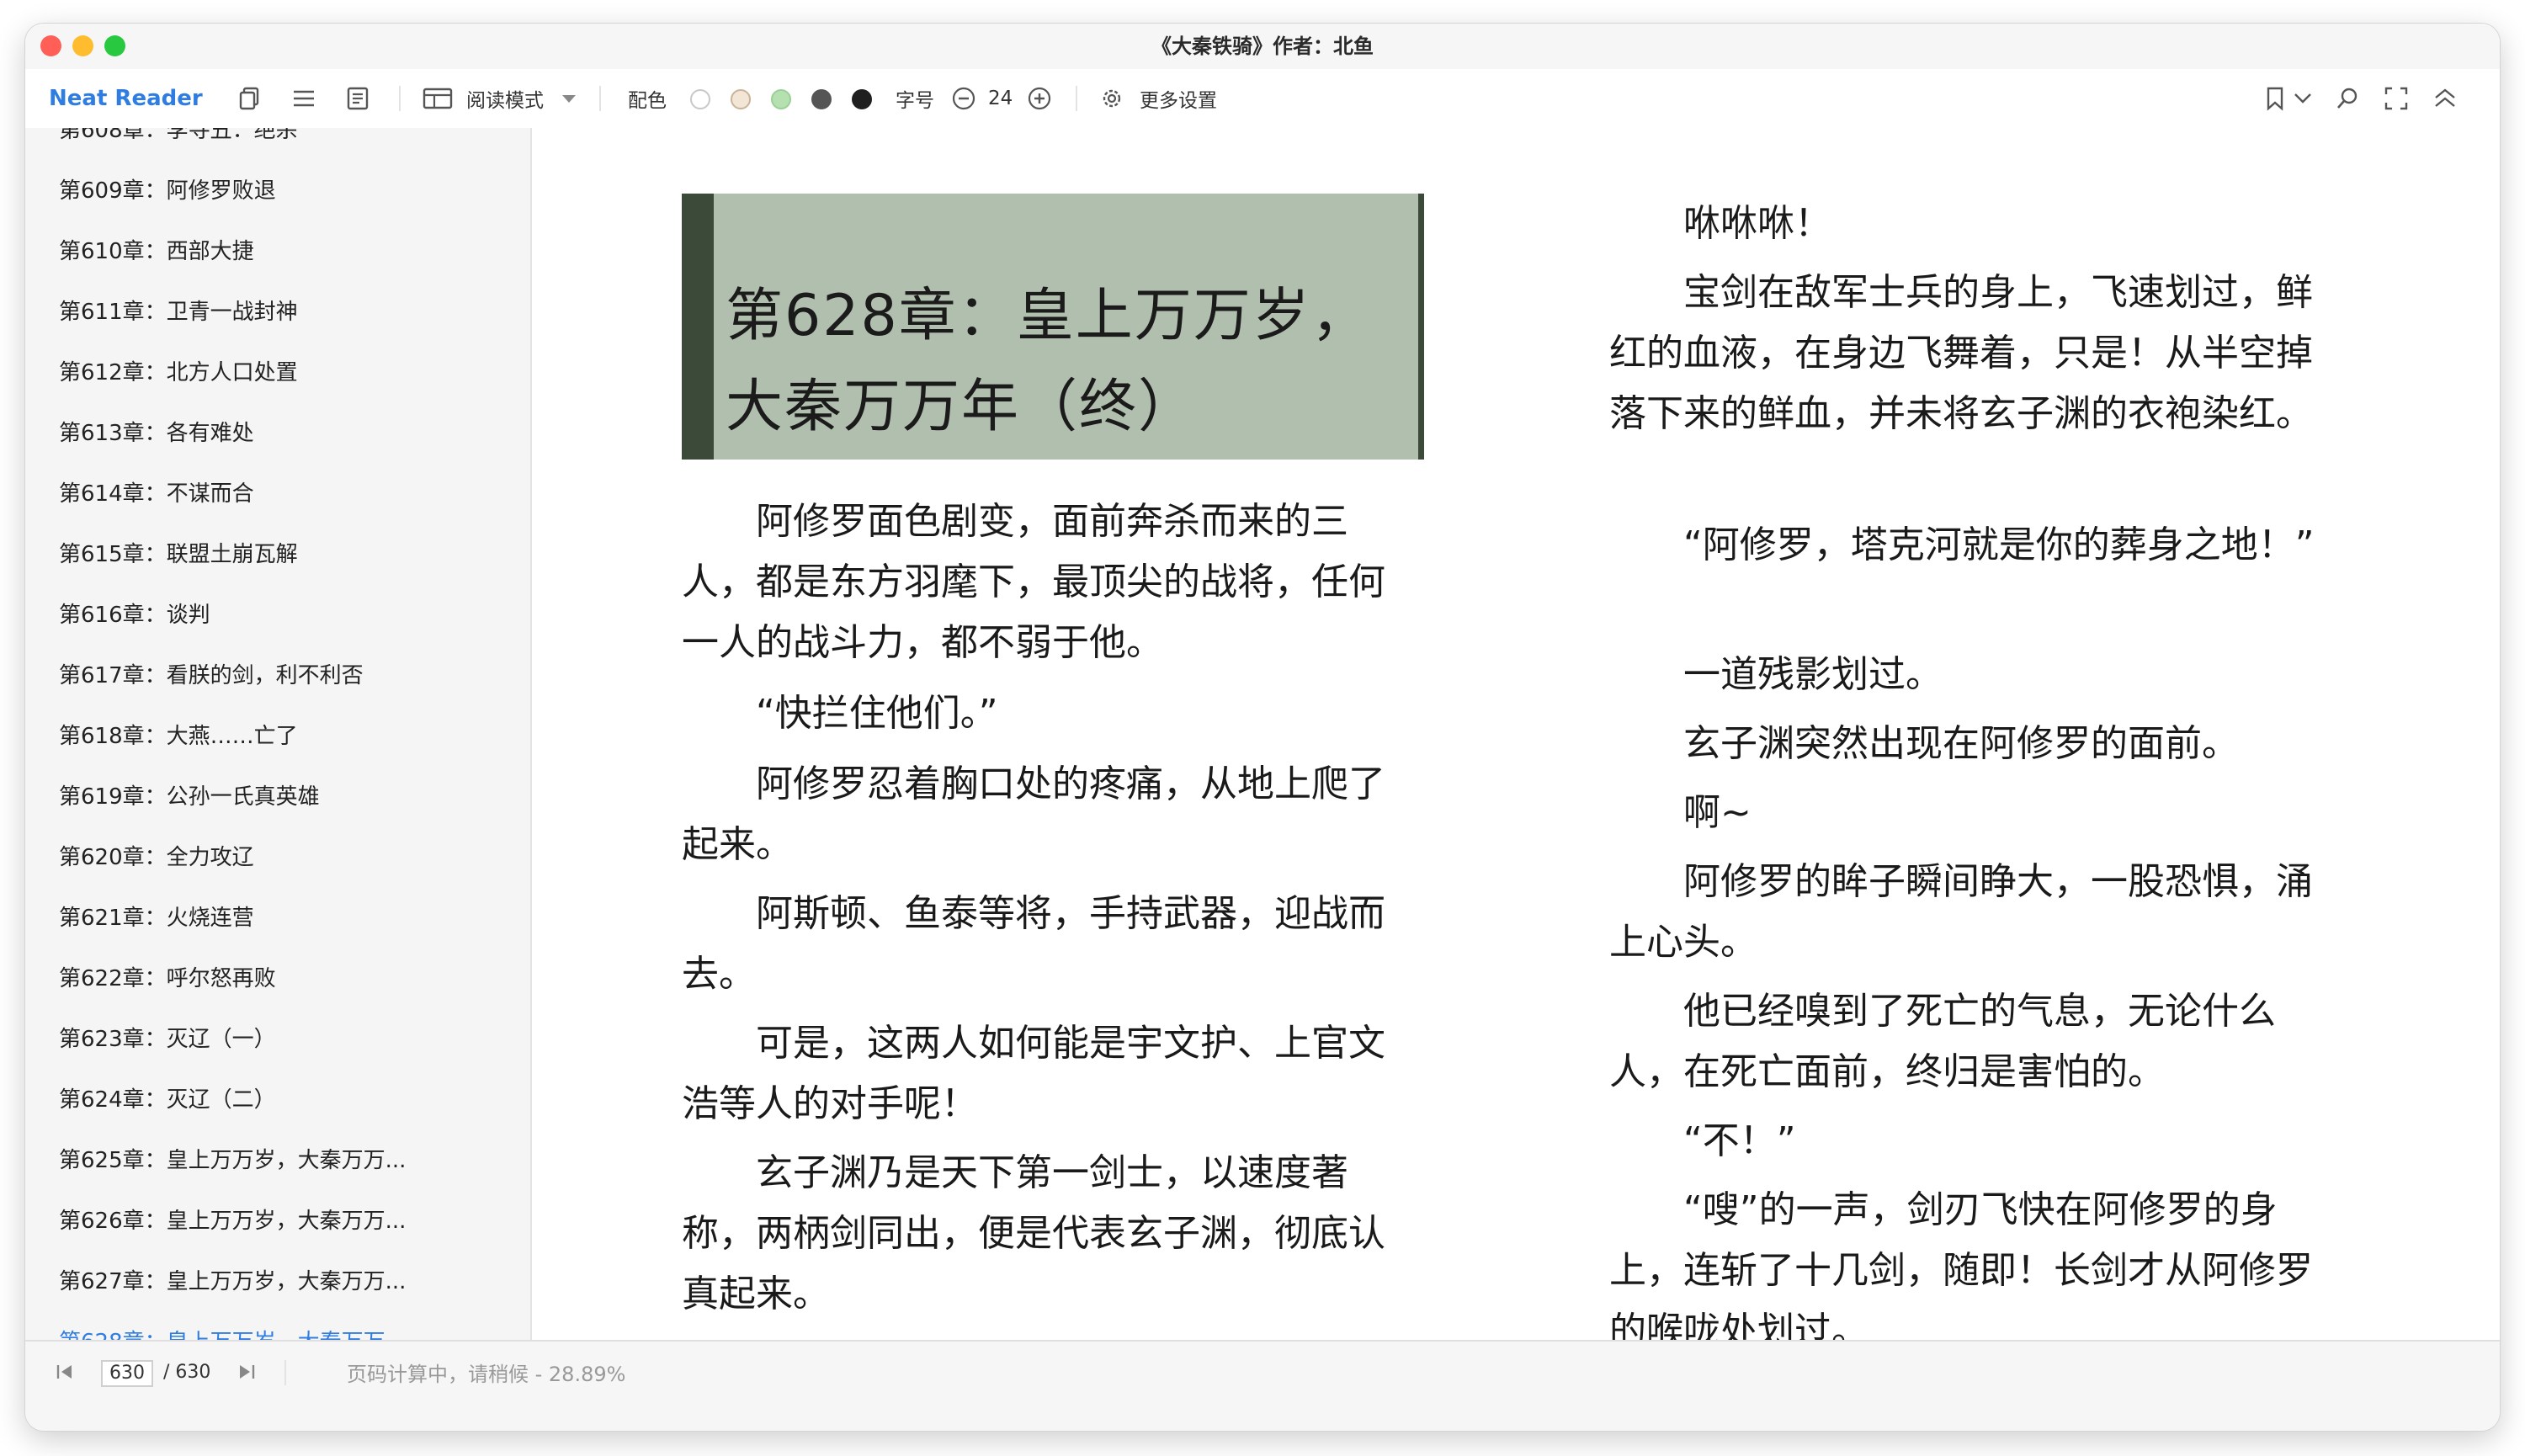 This screenshot has width=2525, height=1456. I want to click on toc-item: 第608章：李寻丑：绝杀, so click(178, 139).